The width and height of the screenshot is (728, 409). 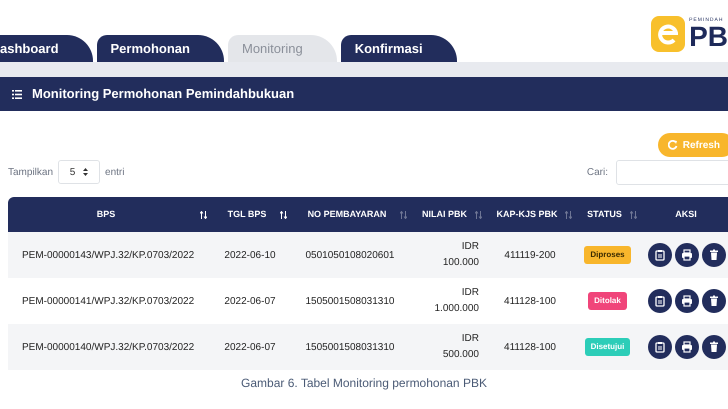 What do you see at coordinates (108, 347) in the screenshot?
I see `table-cell-text: PEM-00000140/WPJ.32/KP.0703/2022` at bounding box center [108, 347].